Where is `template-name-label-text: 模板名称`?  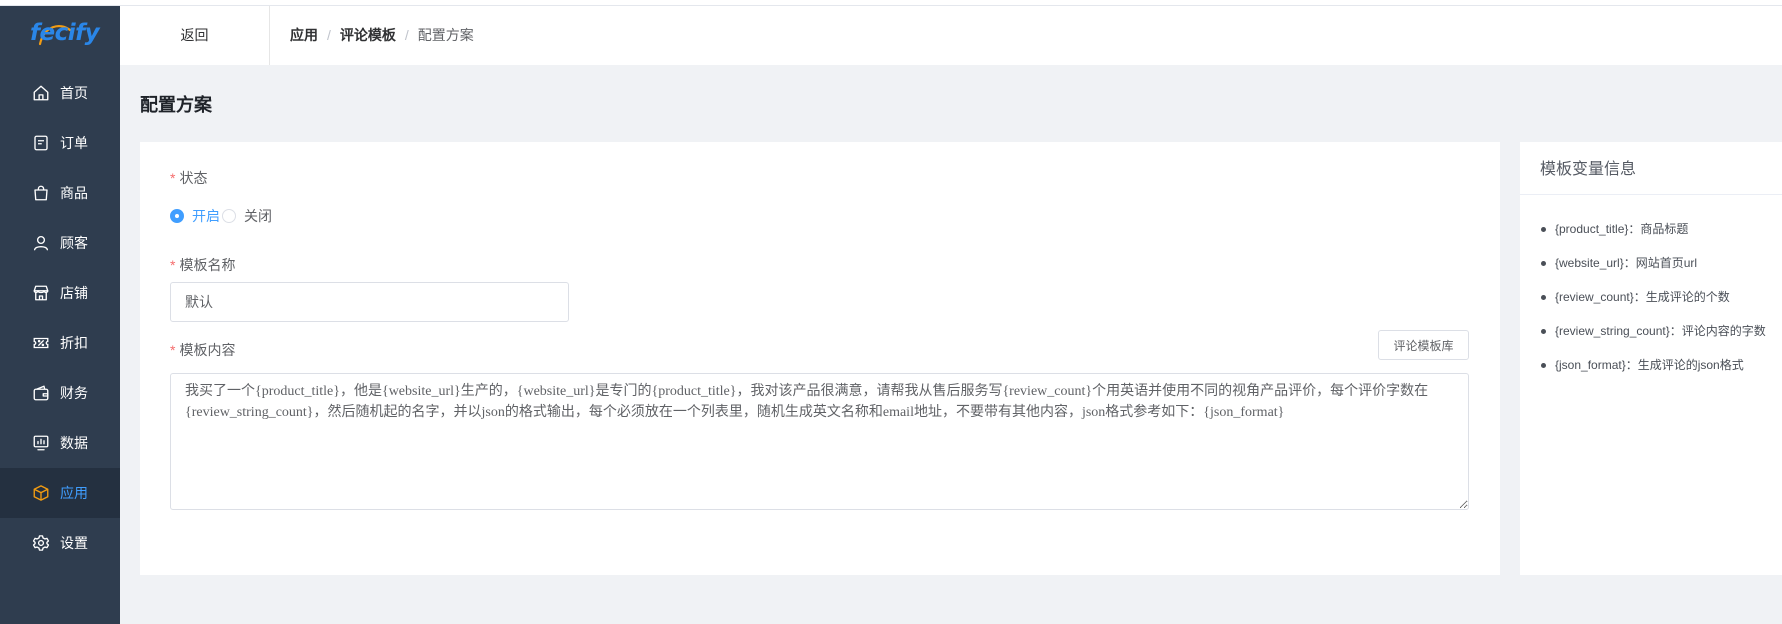
template-name-label-text: 模板名称 is located at coordinates (207, 265).